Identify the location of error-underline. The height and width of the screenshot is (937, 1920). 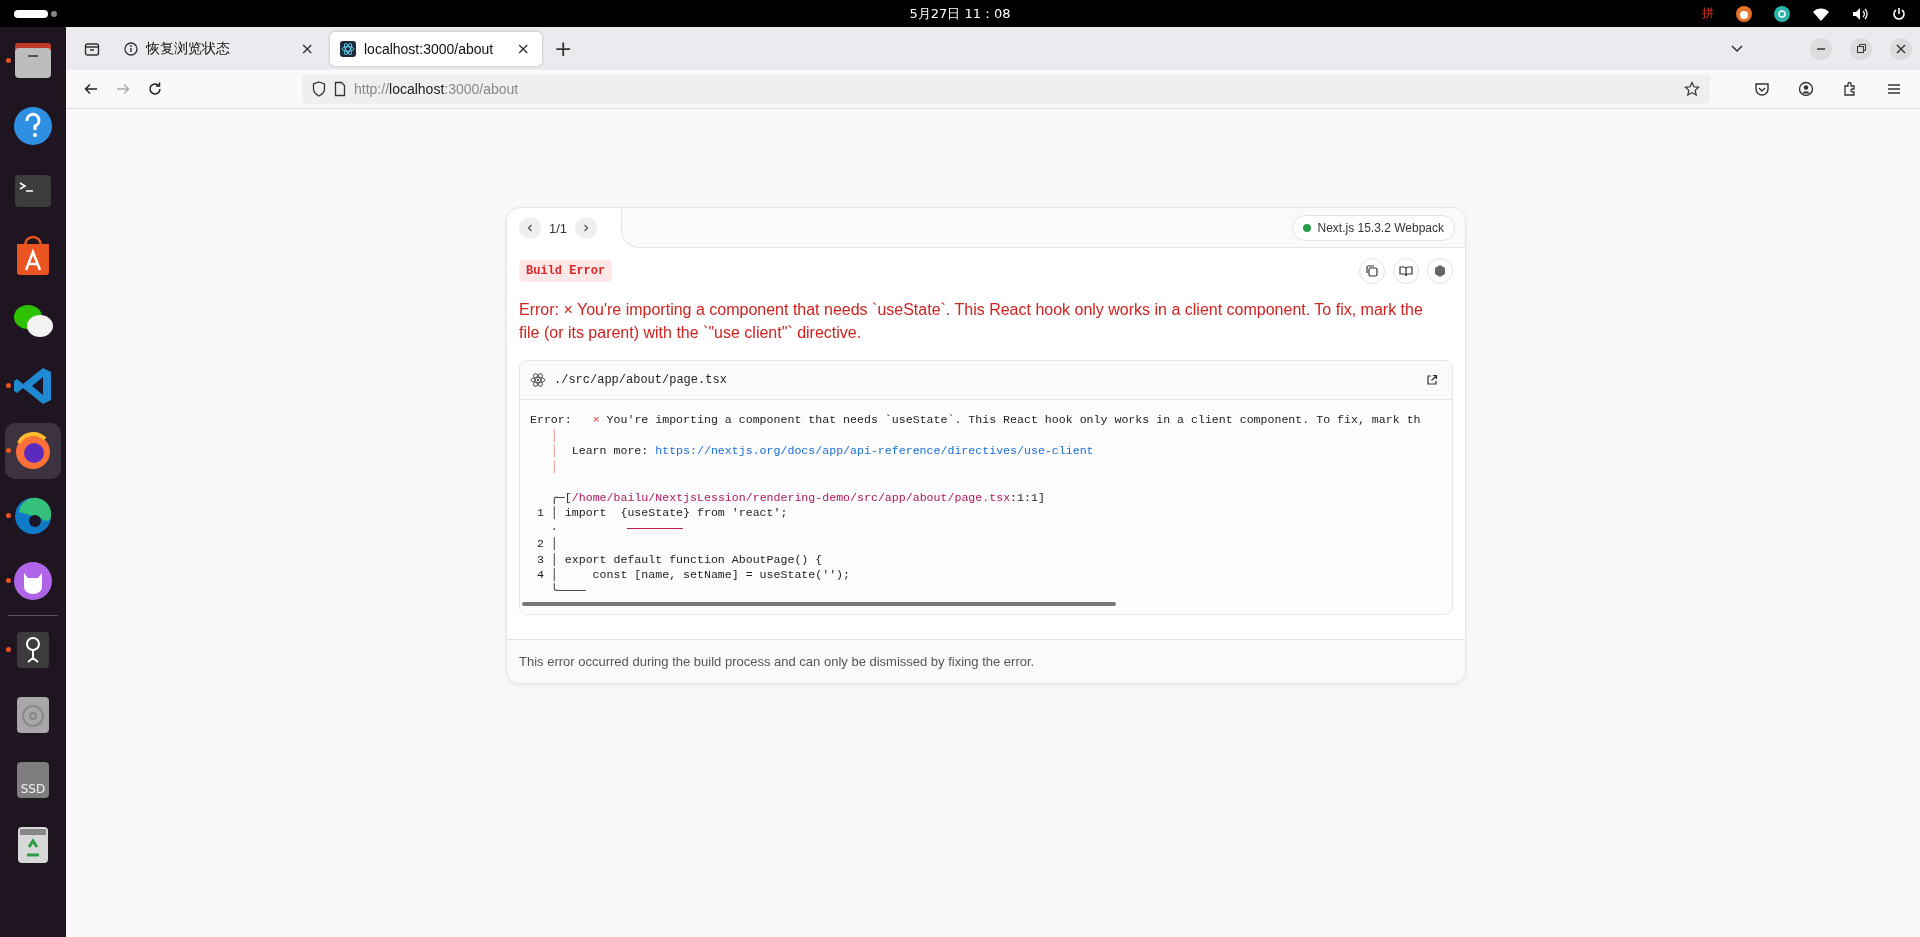
(655, 528).